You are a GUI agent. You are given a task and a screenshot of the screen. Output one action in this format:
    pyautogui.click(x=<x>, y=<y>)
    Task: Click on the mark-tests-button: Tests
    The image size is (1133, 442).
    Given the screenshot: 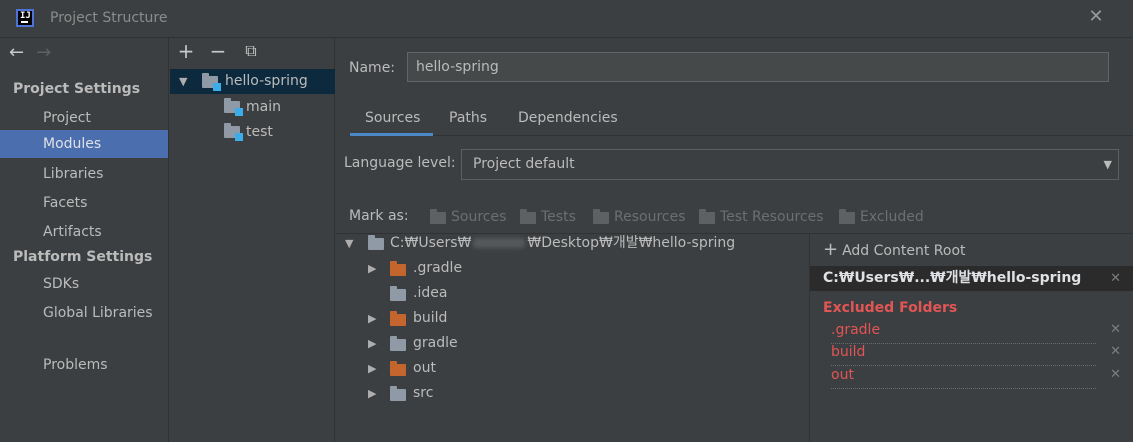 What is the action you would take?
    pyautogui.click(x=548, y=217)
    